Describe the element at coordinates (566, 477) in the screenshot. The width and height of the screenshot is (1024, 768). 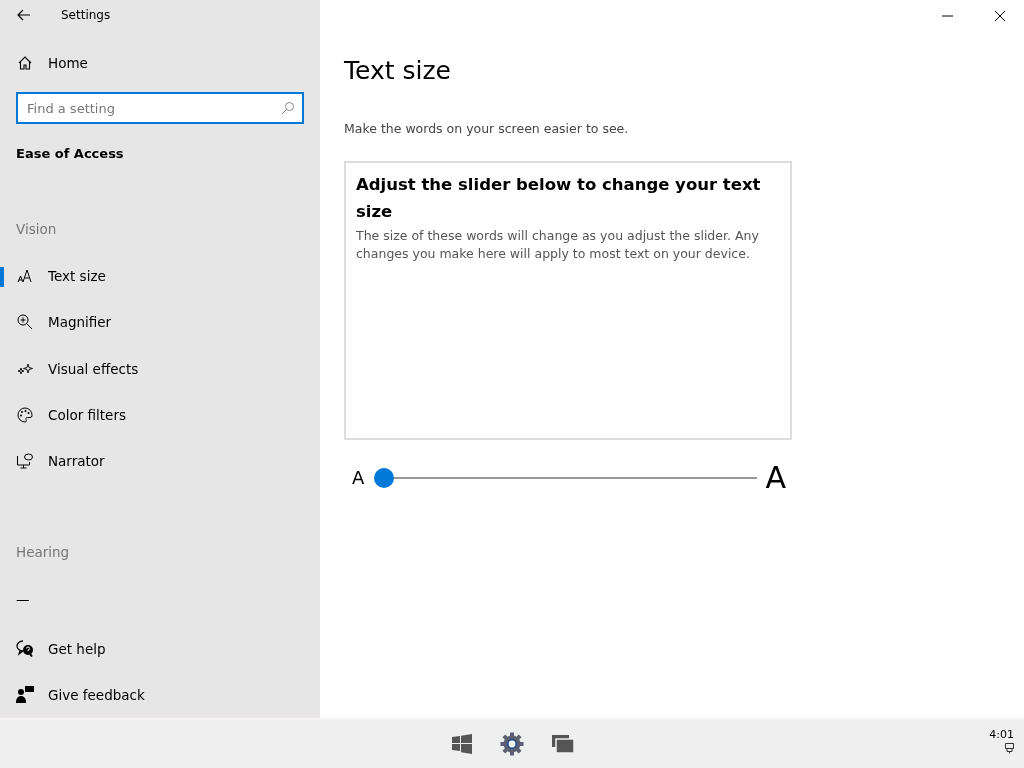
I see `text-size-slider` at that location.